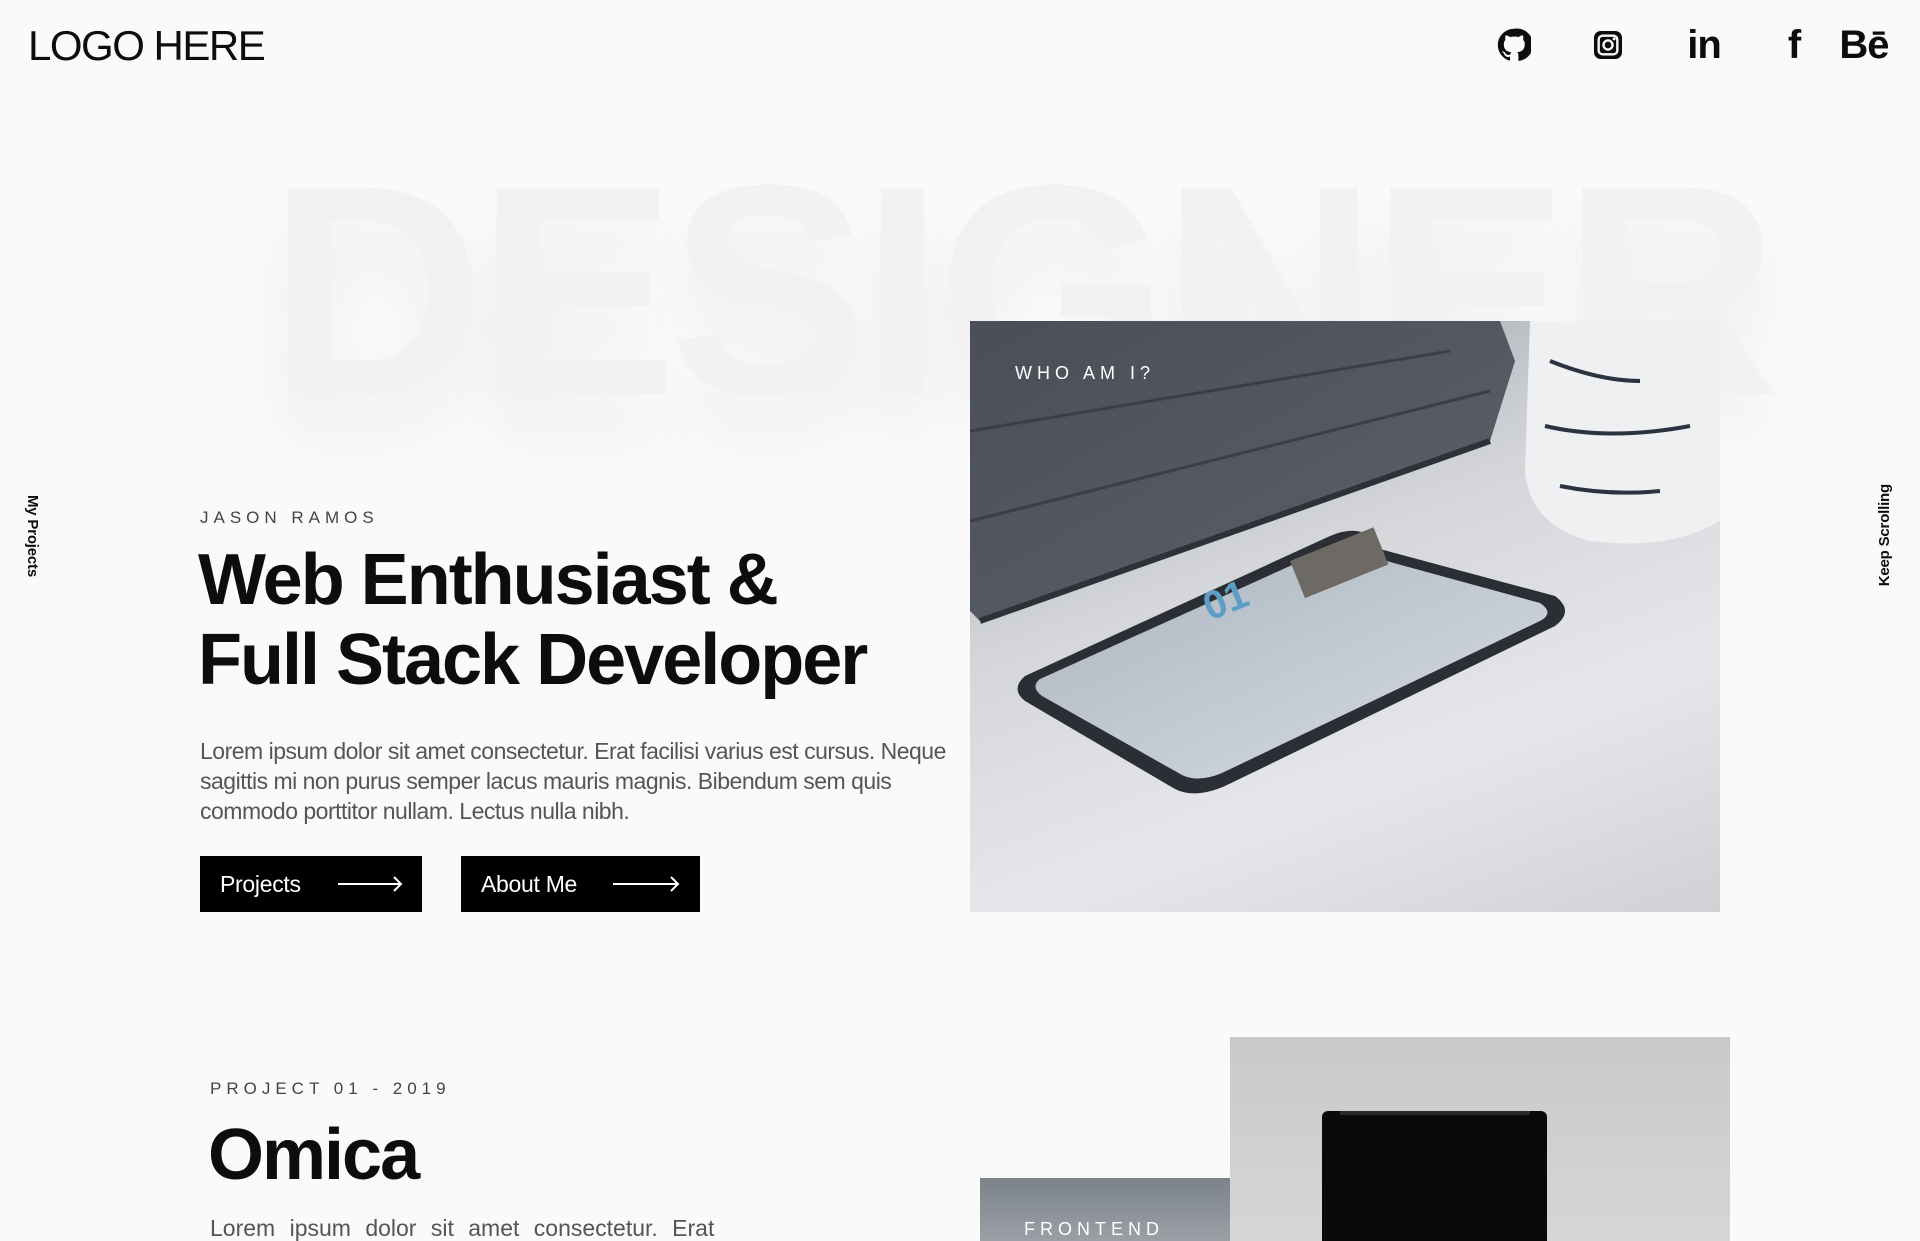 The height and width of the screenshot is (1241, 1920). I want to click on hero-title: Web Enthusiast & Full Stack Developer, so click(578, 620).